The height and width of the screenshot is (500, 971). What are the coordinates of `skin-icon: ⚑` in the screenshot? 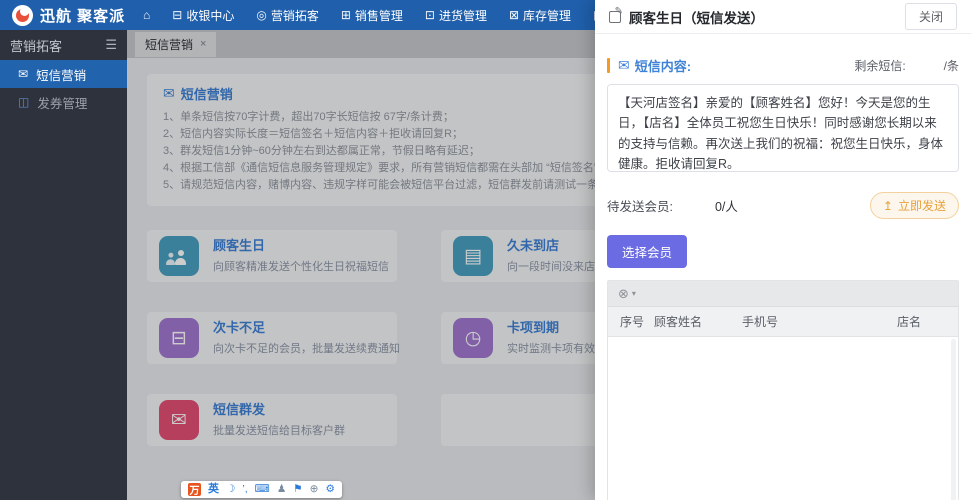 It's located at (297, 489).